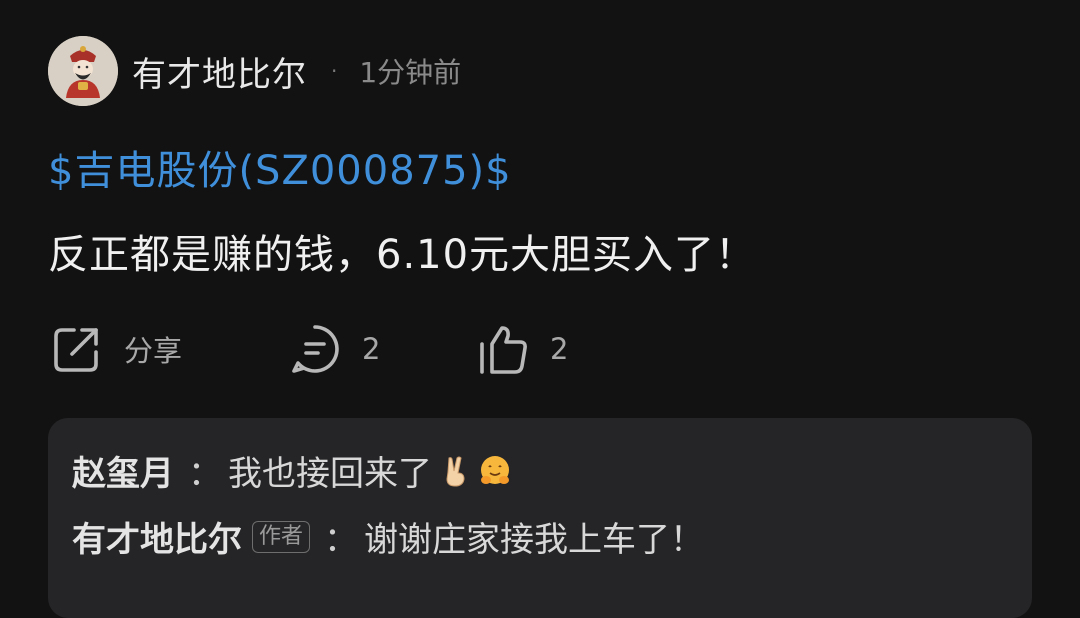 The image size is (1080, 618). Describe the element at coordinates (123, 470) in the screenshot. I see `comment-author: 赵玺月` at that location.